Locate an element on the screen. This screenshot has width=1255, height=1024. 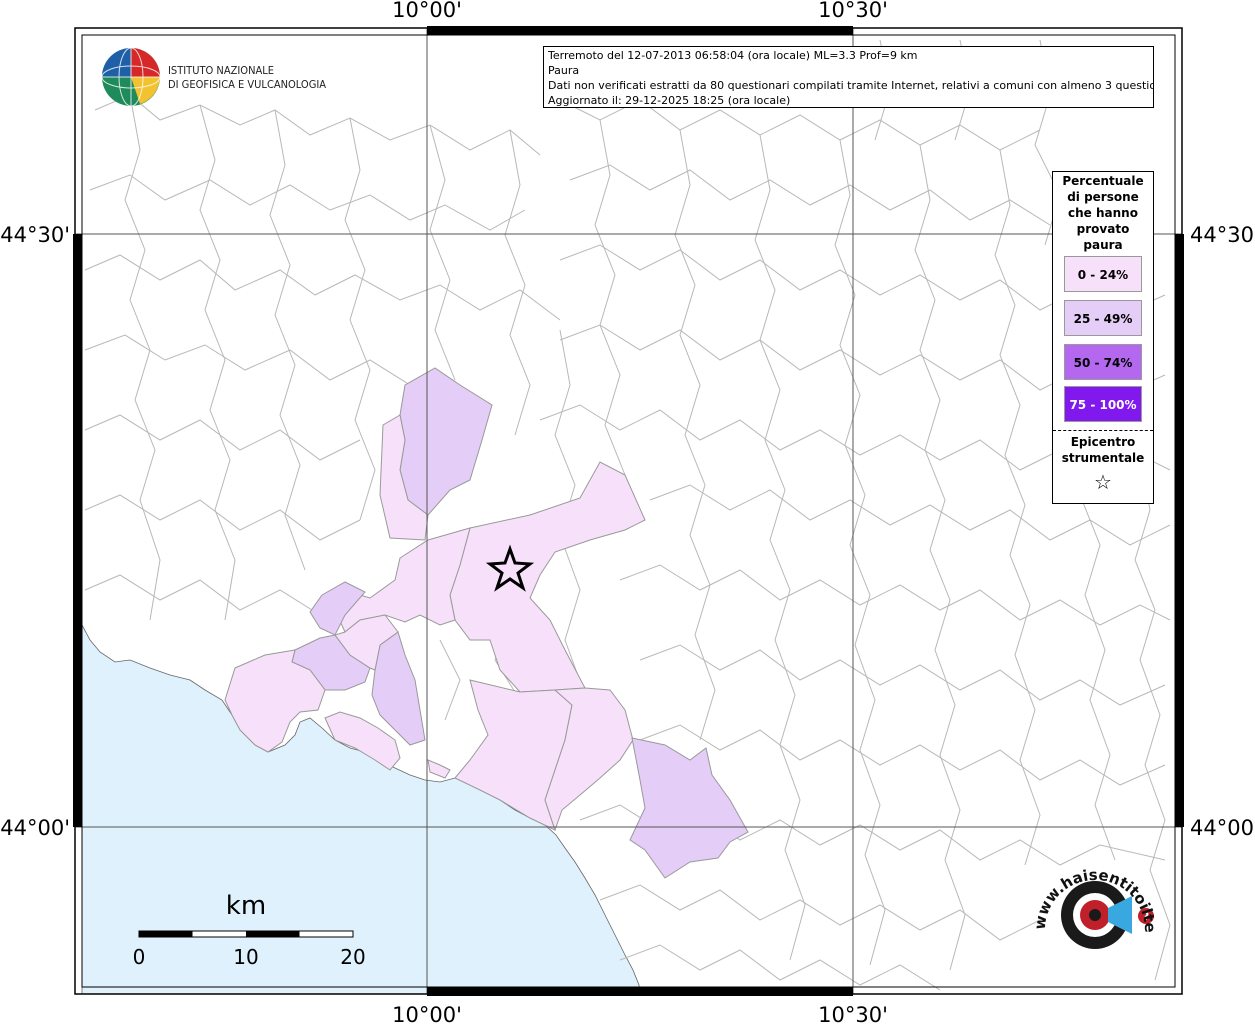
scale-tick-0: 0 is located at coordinates (139, 957).